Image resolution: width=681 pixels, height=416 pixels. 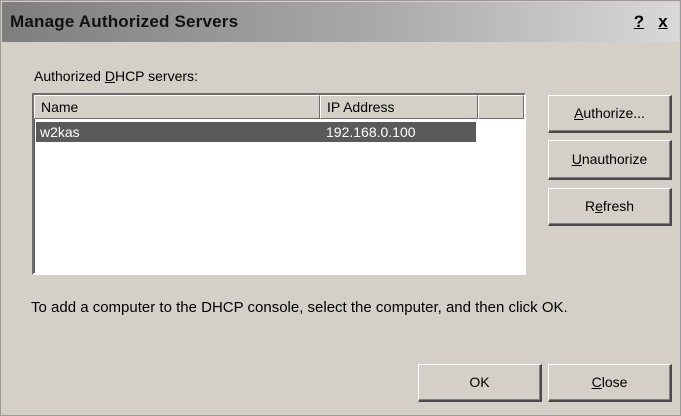 I want to click on refresh-label-start: R, so click(x=590, y=206).